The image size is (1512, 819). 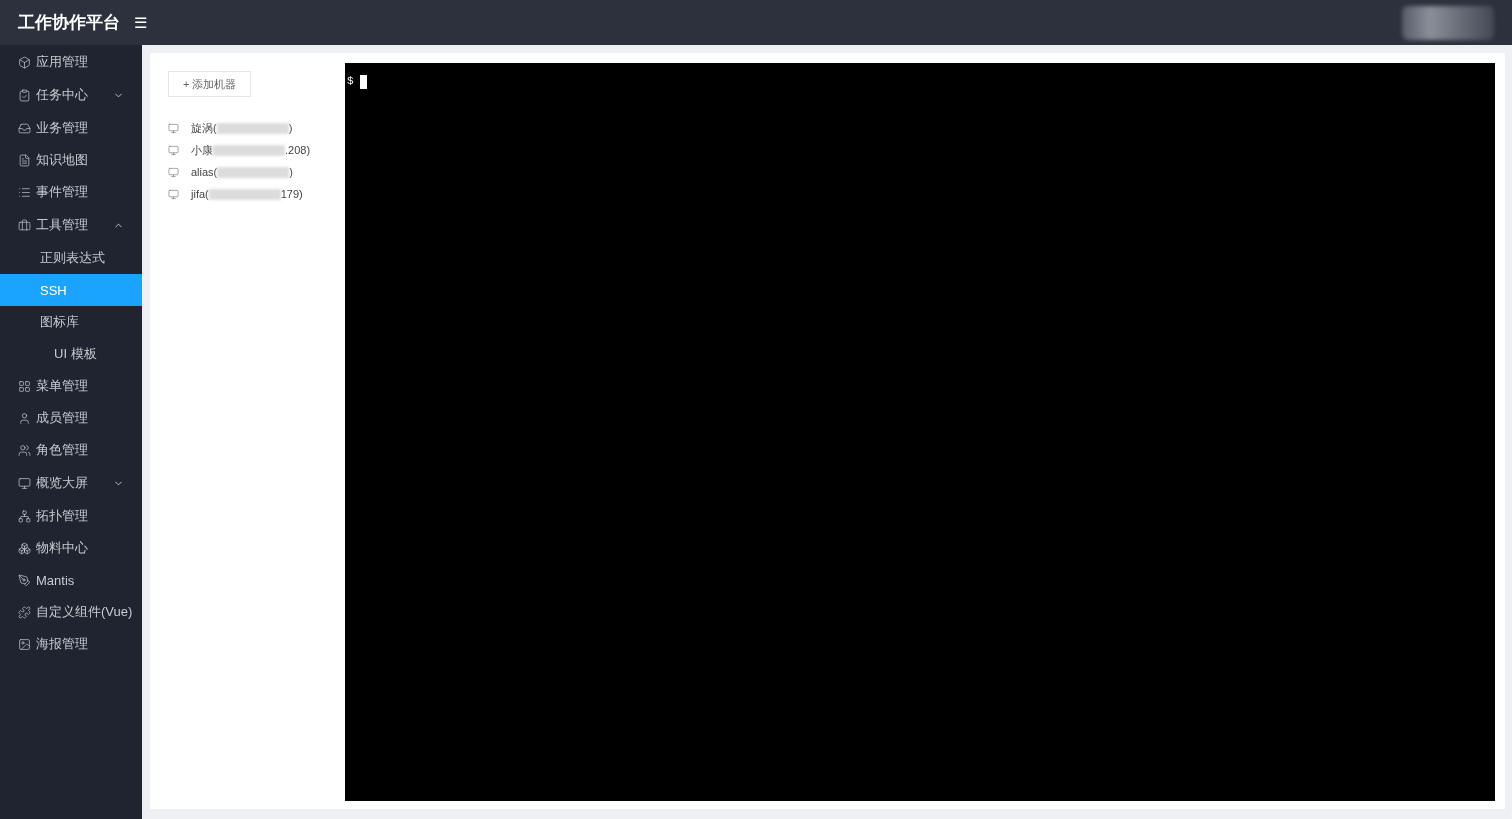 I want to click on sidebar-item: 概览大屏, so click(x=71, y=483).